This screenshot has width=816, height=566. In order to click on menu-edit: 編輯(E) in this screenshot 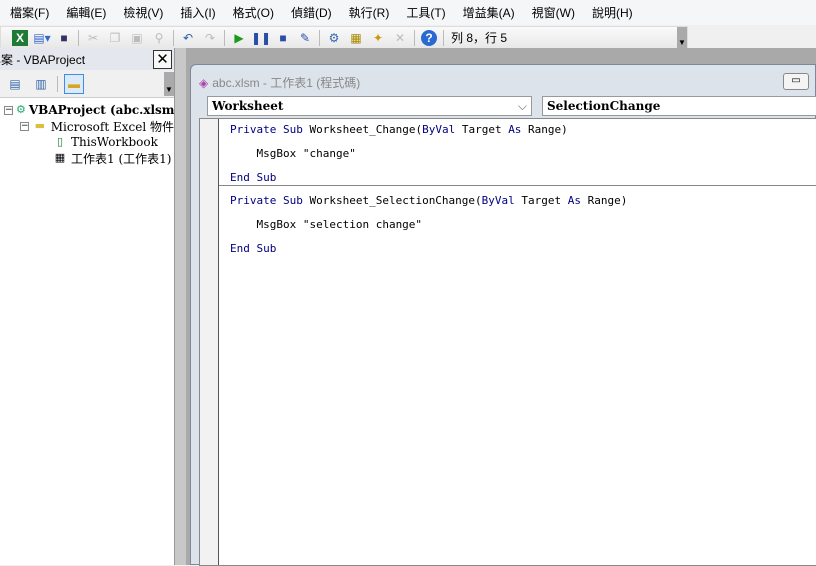, I will do `click(86, 12)`.